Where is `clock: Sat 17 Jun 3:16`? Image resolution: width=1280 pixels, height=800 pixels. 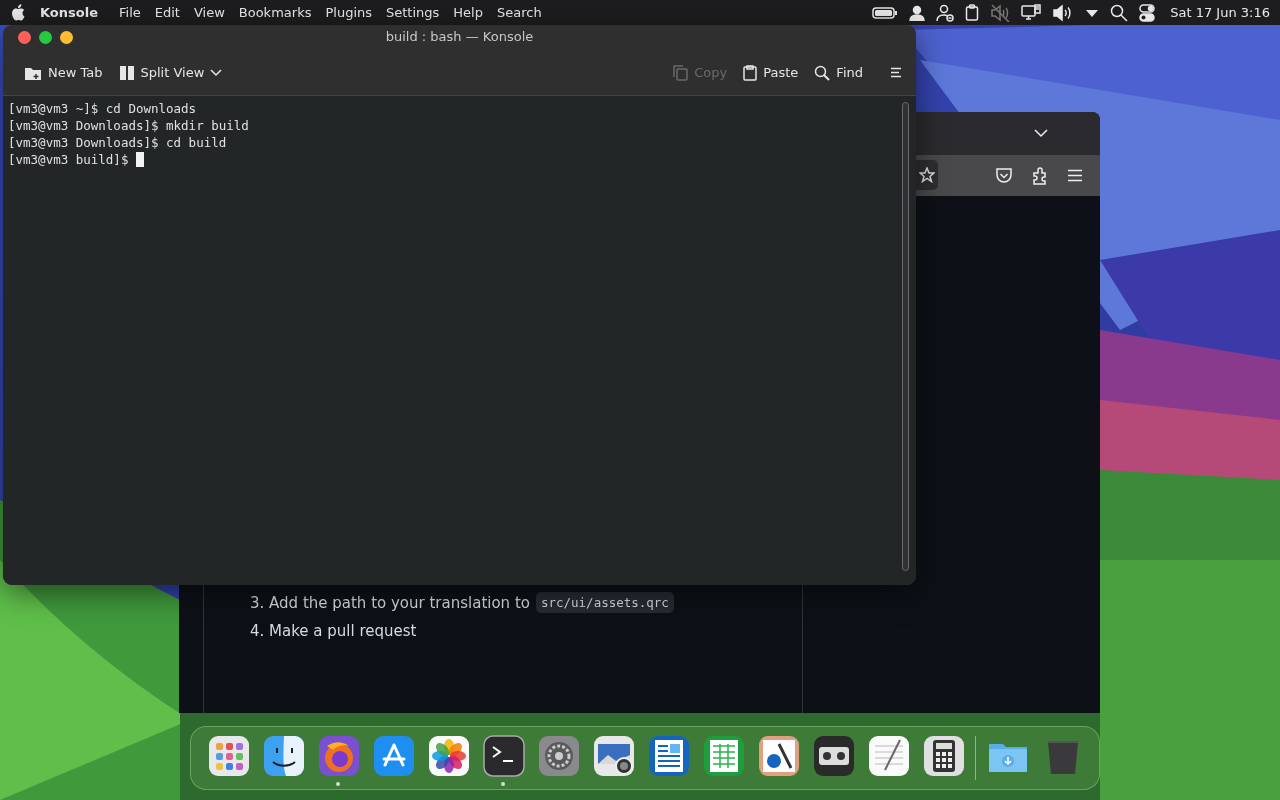
clock: Sat 17 Jun 3:16 is located at coordinates (1220, 12).